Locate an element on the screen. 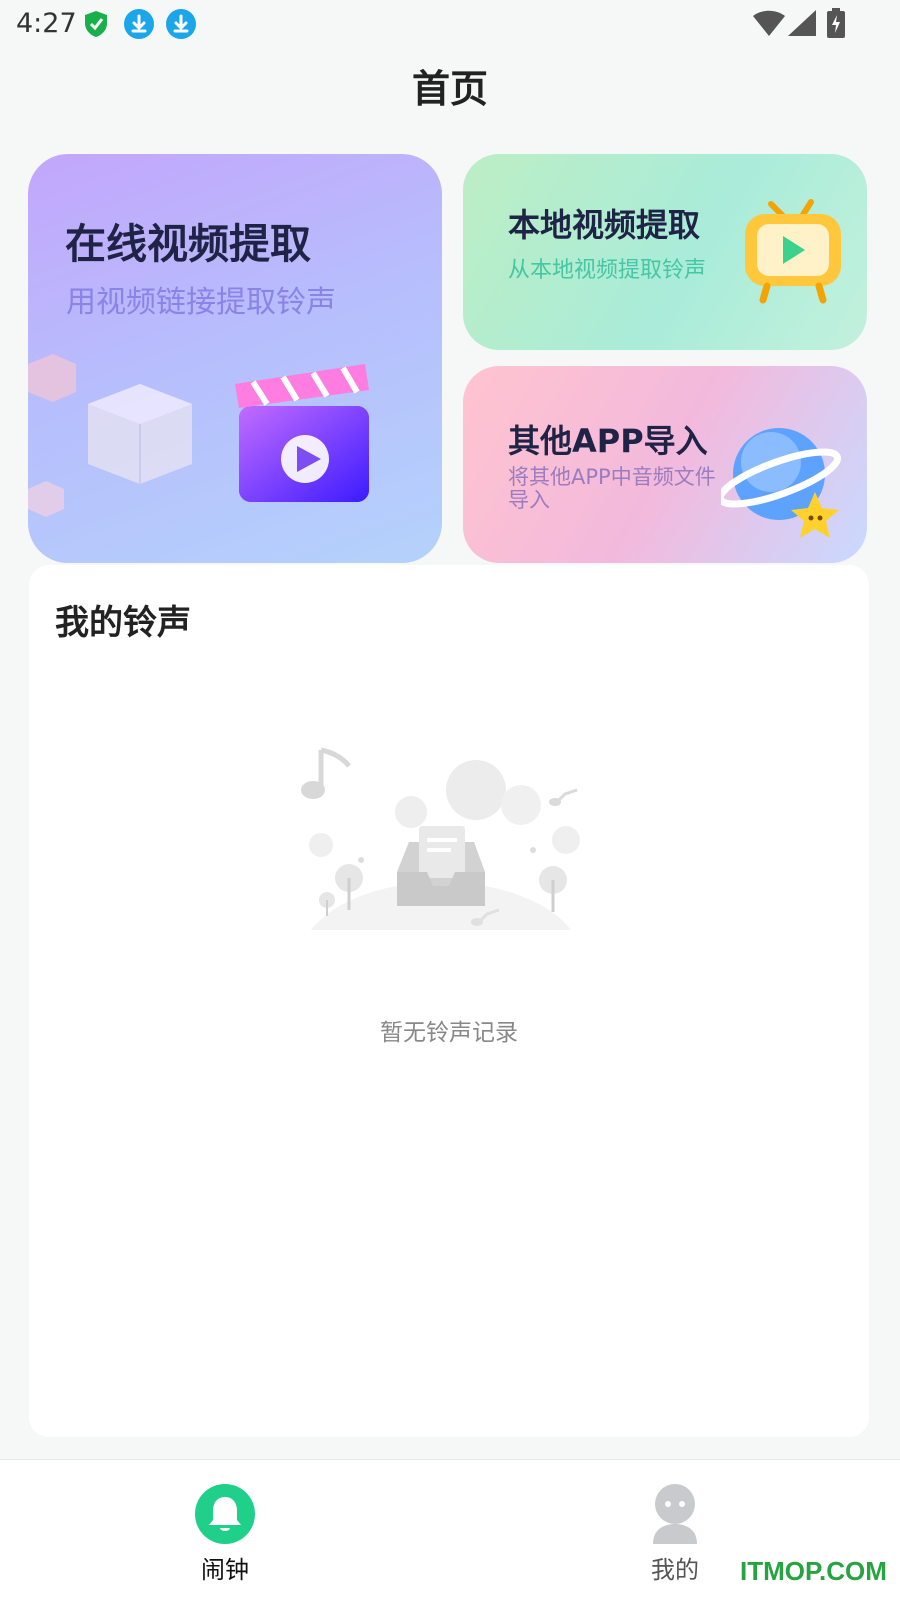  card-title: 本地视频提取 is located at coordinates (604, 225).